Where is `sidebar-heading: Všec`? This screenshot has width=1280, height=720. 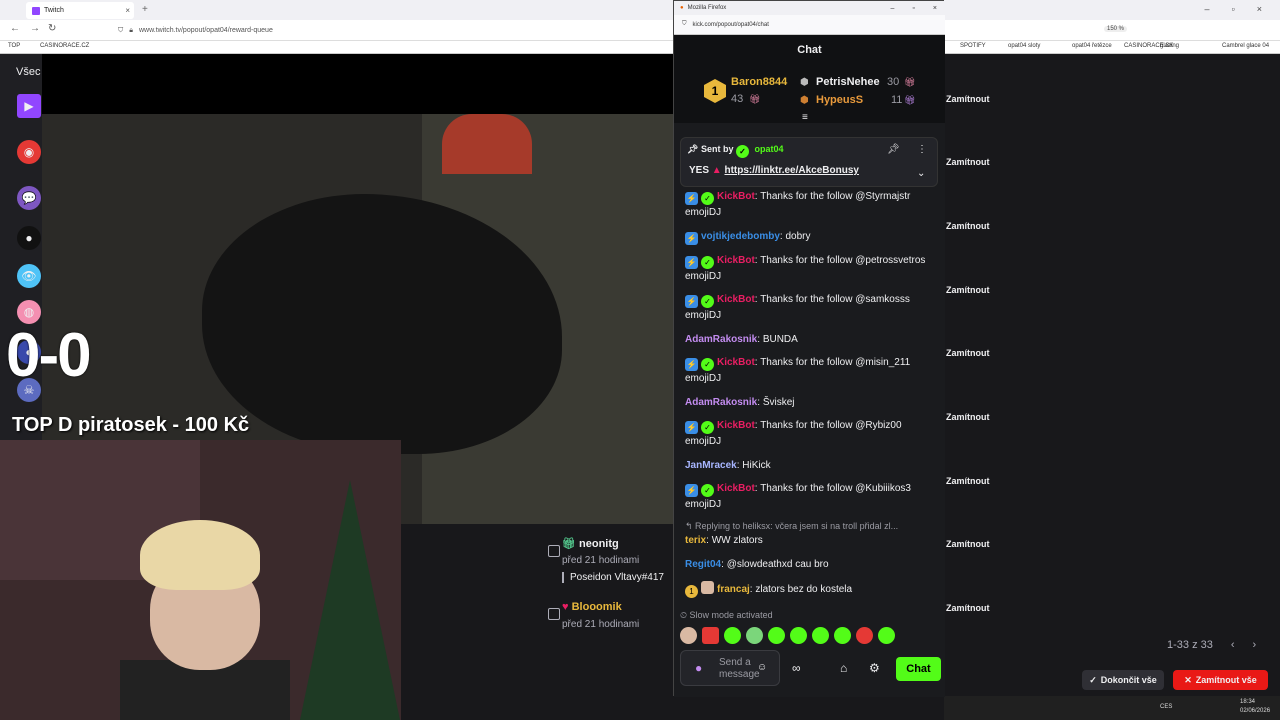
sidebar-heading: Všec is located at coordinates (28, 72).